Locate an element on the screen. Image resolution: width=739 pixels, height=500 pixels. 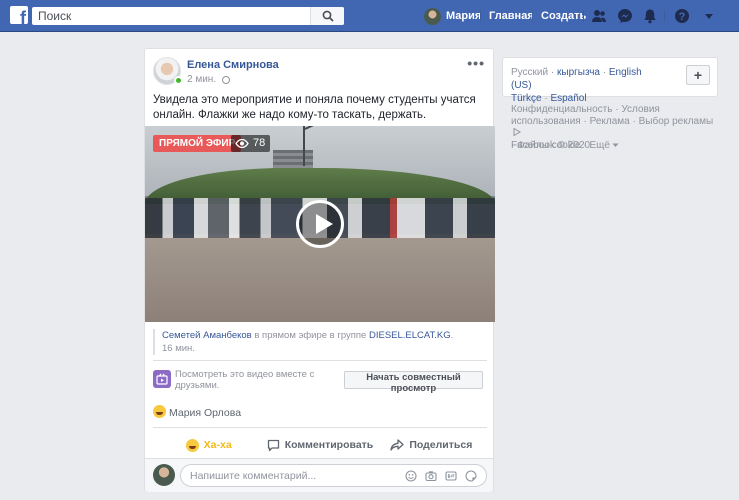
ad-choices-icon is located at coordinates (517, 132).